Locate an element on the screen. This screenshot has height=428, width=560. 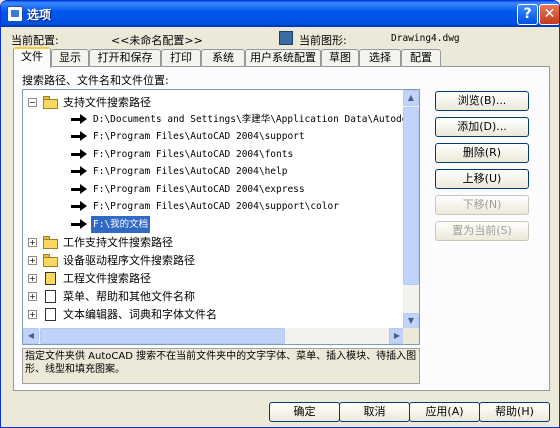
tree-path-item: F:\Program Files\AutoCAD 2004\express is located at coordinates (213, 189).